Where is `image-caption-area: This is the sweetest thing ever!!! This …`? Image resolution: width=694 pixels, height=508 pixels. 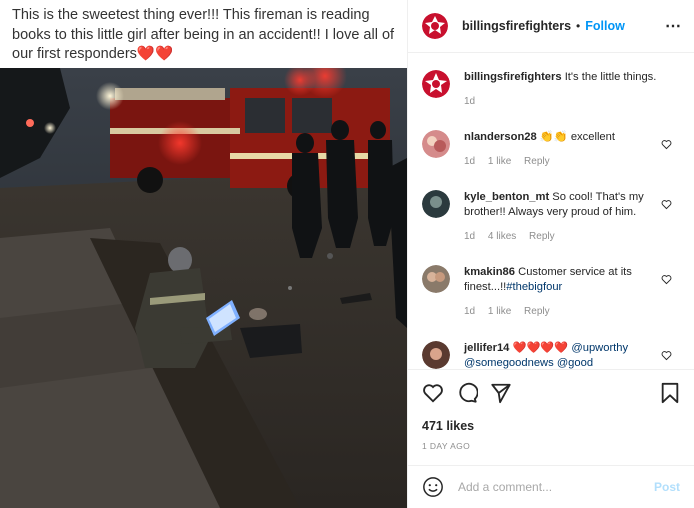
image-caption-area: This is the sweetest thing ever!!! This … is located at coordinates (203, 34).